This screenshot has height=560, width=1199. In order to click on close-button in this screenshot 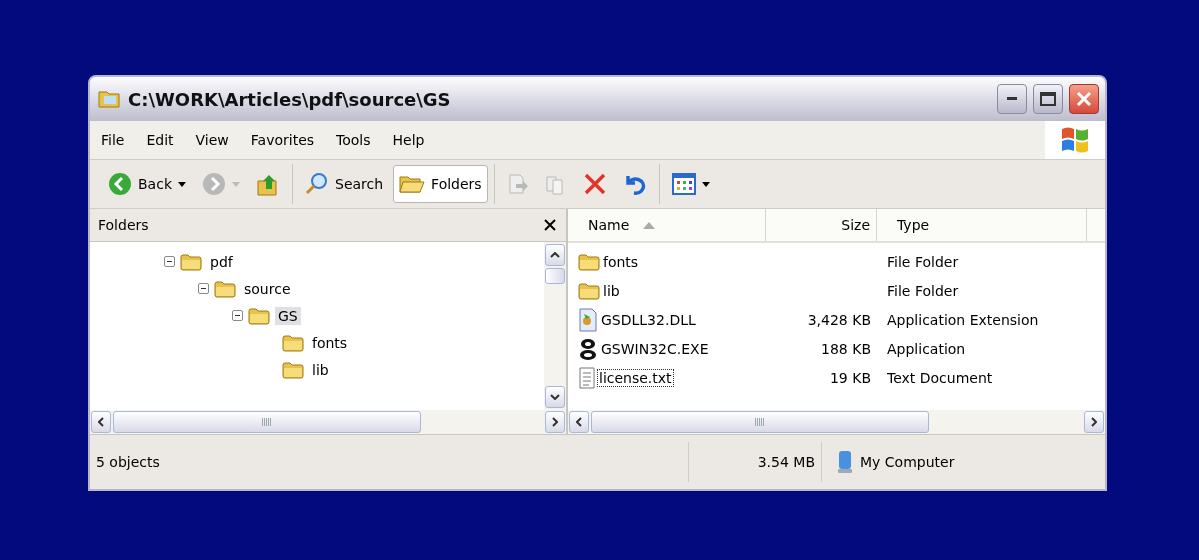, I will do `click(1084, 99)`.